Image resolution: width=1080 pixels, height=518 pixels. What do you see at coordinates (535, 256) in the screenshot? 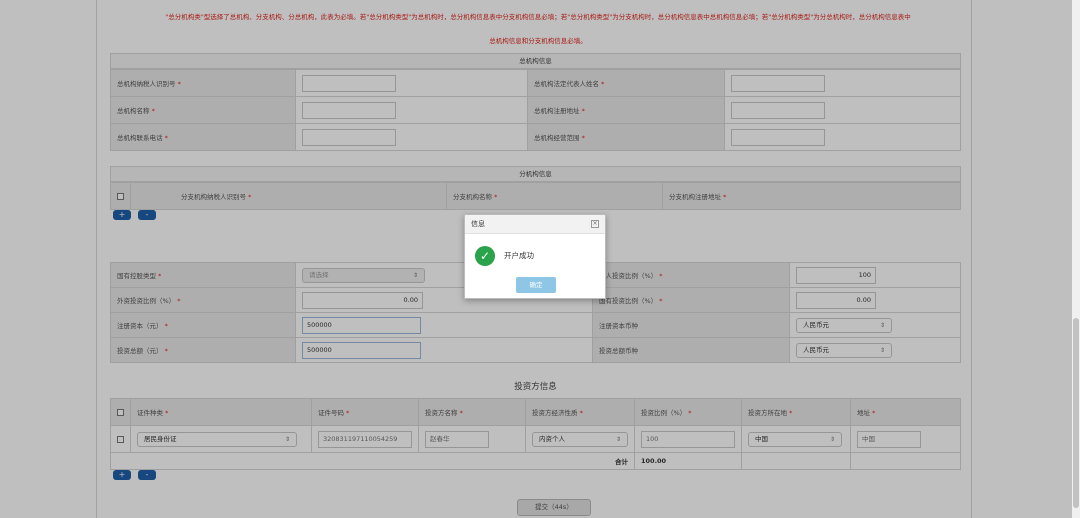
I see `info-dialog: 信息 × ✓ 开户成功 确定` at bounding box center [535, 256].